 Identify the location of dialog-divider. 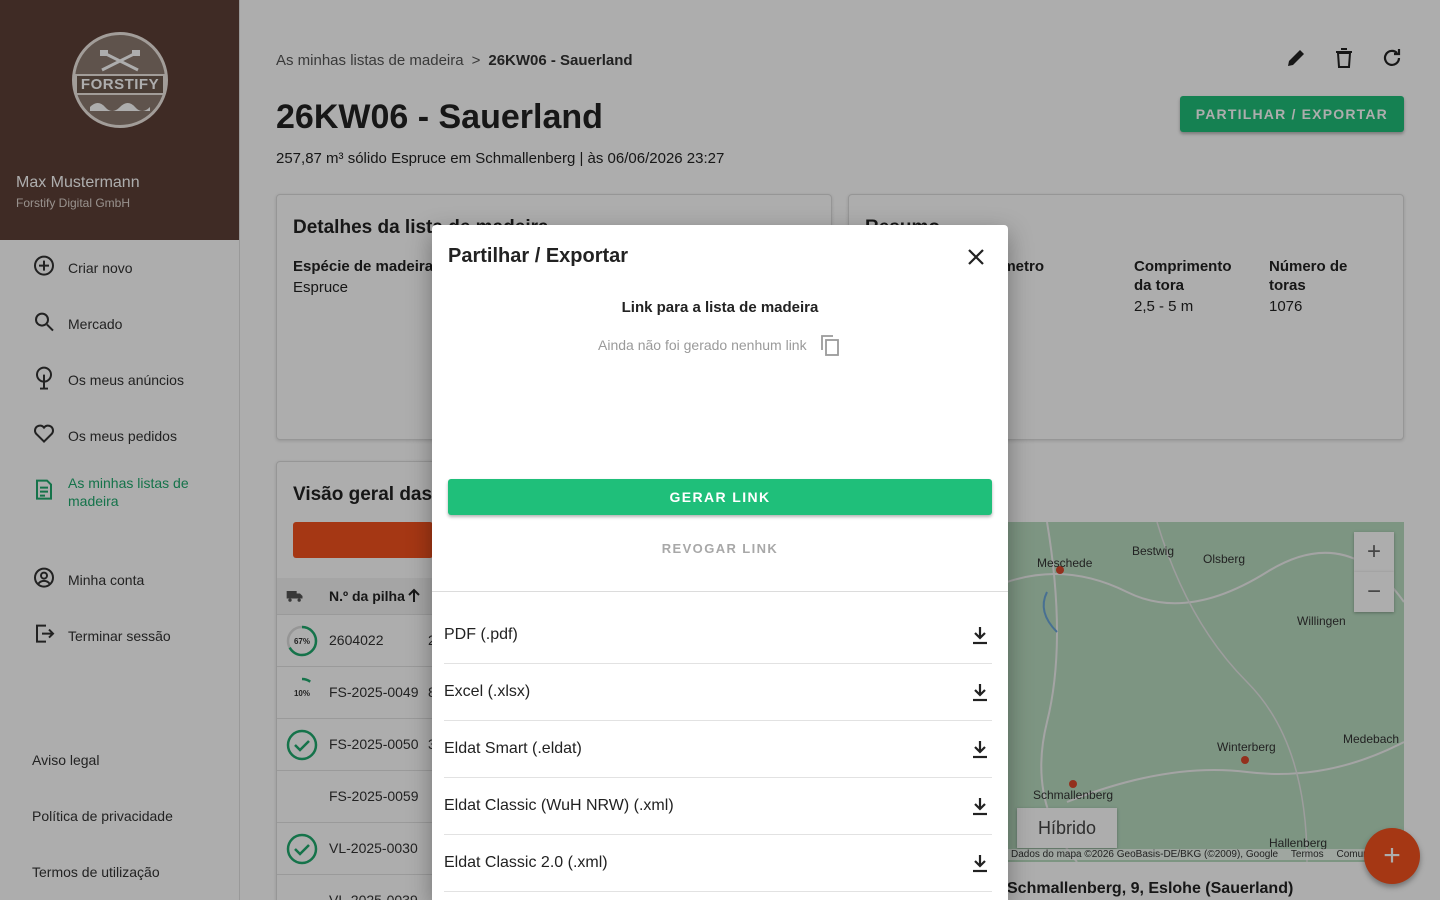
(720, 591).